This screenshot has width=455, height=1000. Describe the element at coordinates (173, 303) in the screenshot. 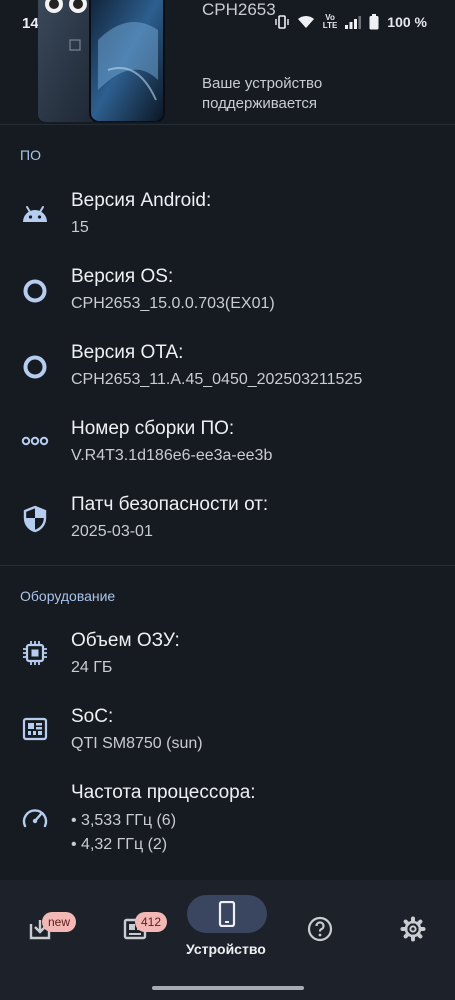

I see `item-value: CPH2653_15.0.0.703(EX01)` at that location.